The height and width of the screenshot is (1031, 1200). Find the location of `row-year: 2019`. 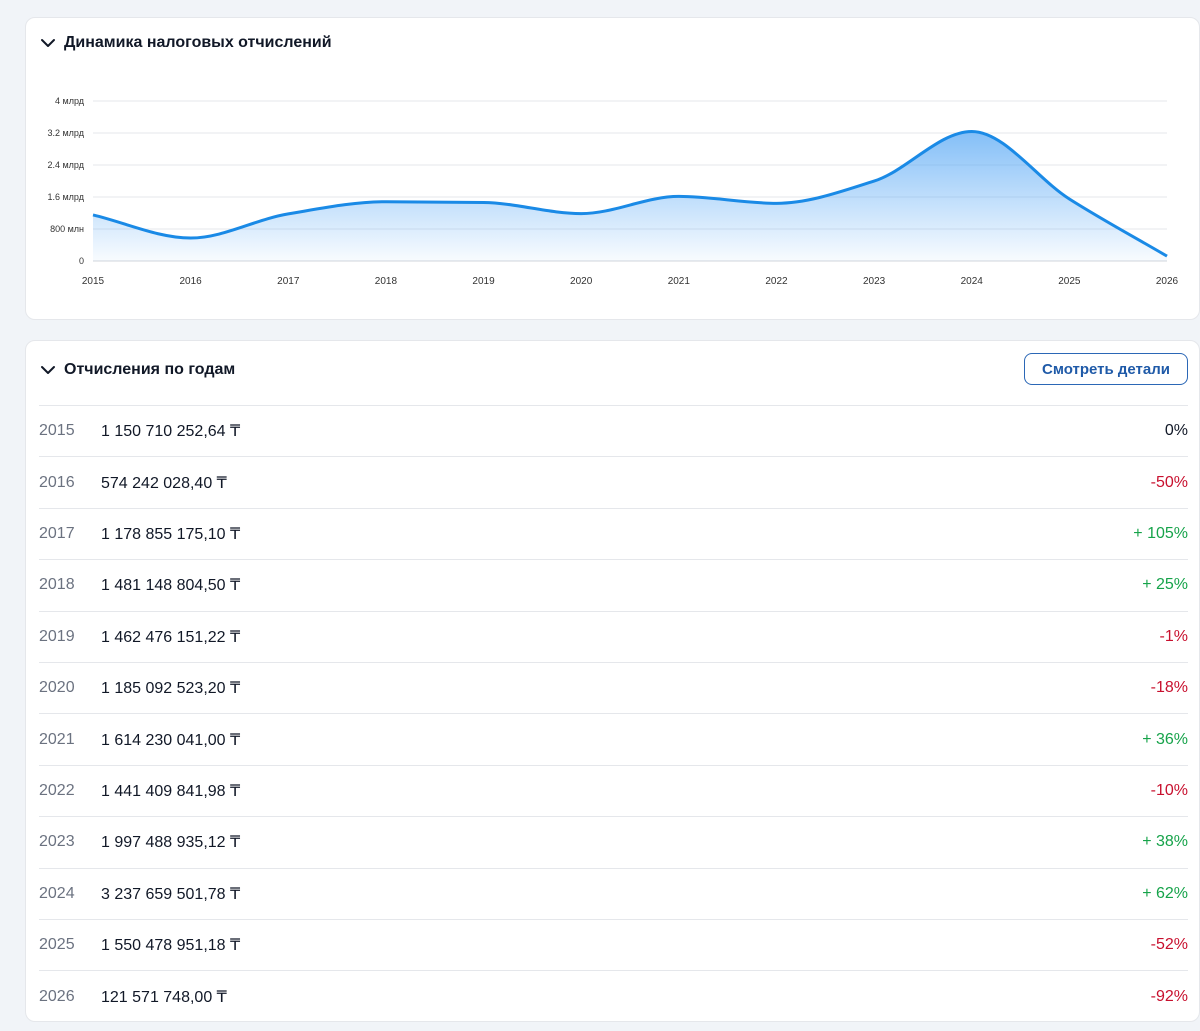

row-year: 2019 is located at coordinates (57, 636).